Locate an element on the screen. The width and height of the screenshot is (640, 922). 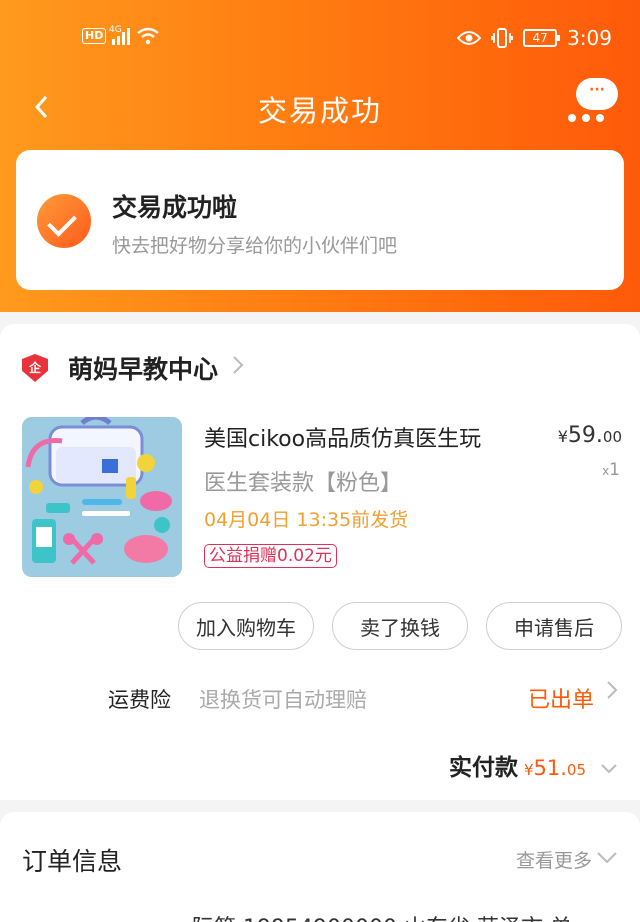
qty-value: 1 is located at coordinates (614, 470).